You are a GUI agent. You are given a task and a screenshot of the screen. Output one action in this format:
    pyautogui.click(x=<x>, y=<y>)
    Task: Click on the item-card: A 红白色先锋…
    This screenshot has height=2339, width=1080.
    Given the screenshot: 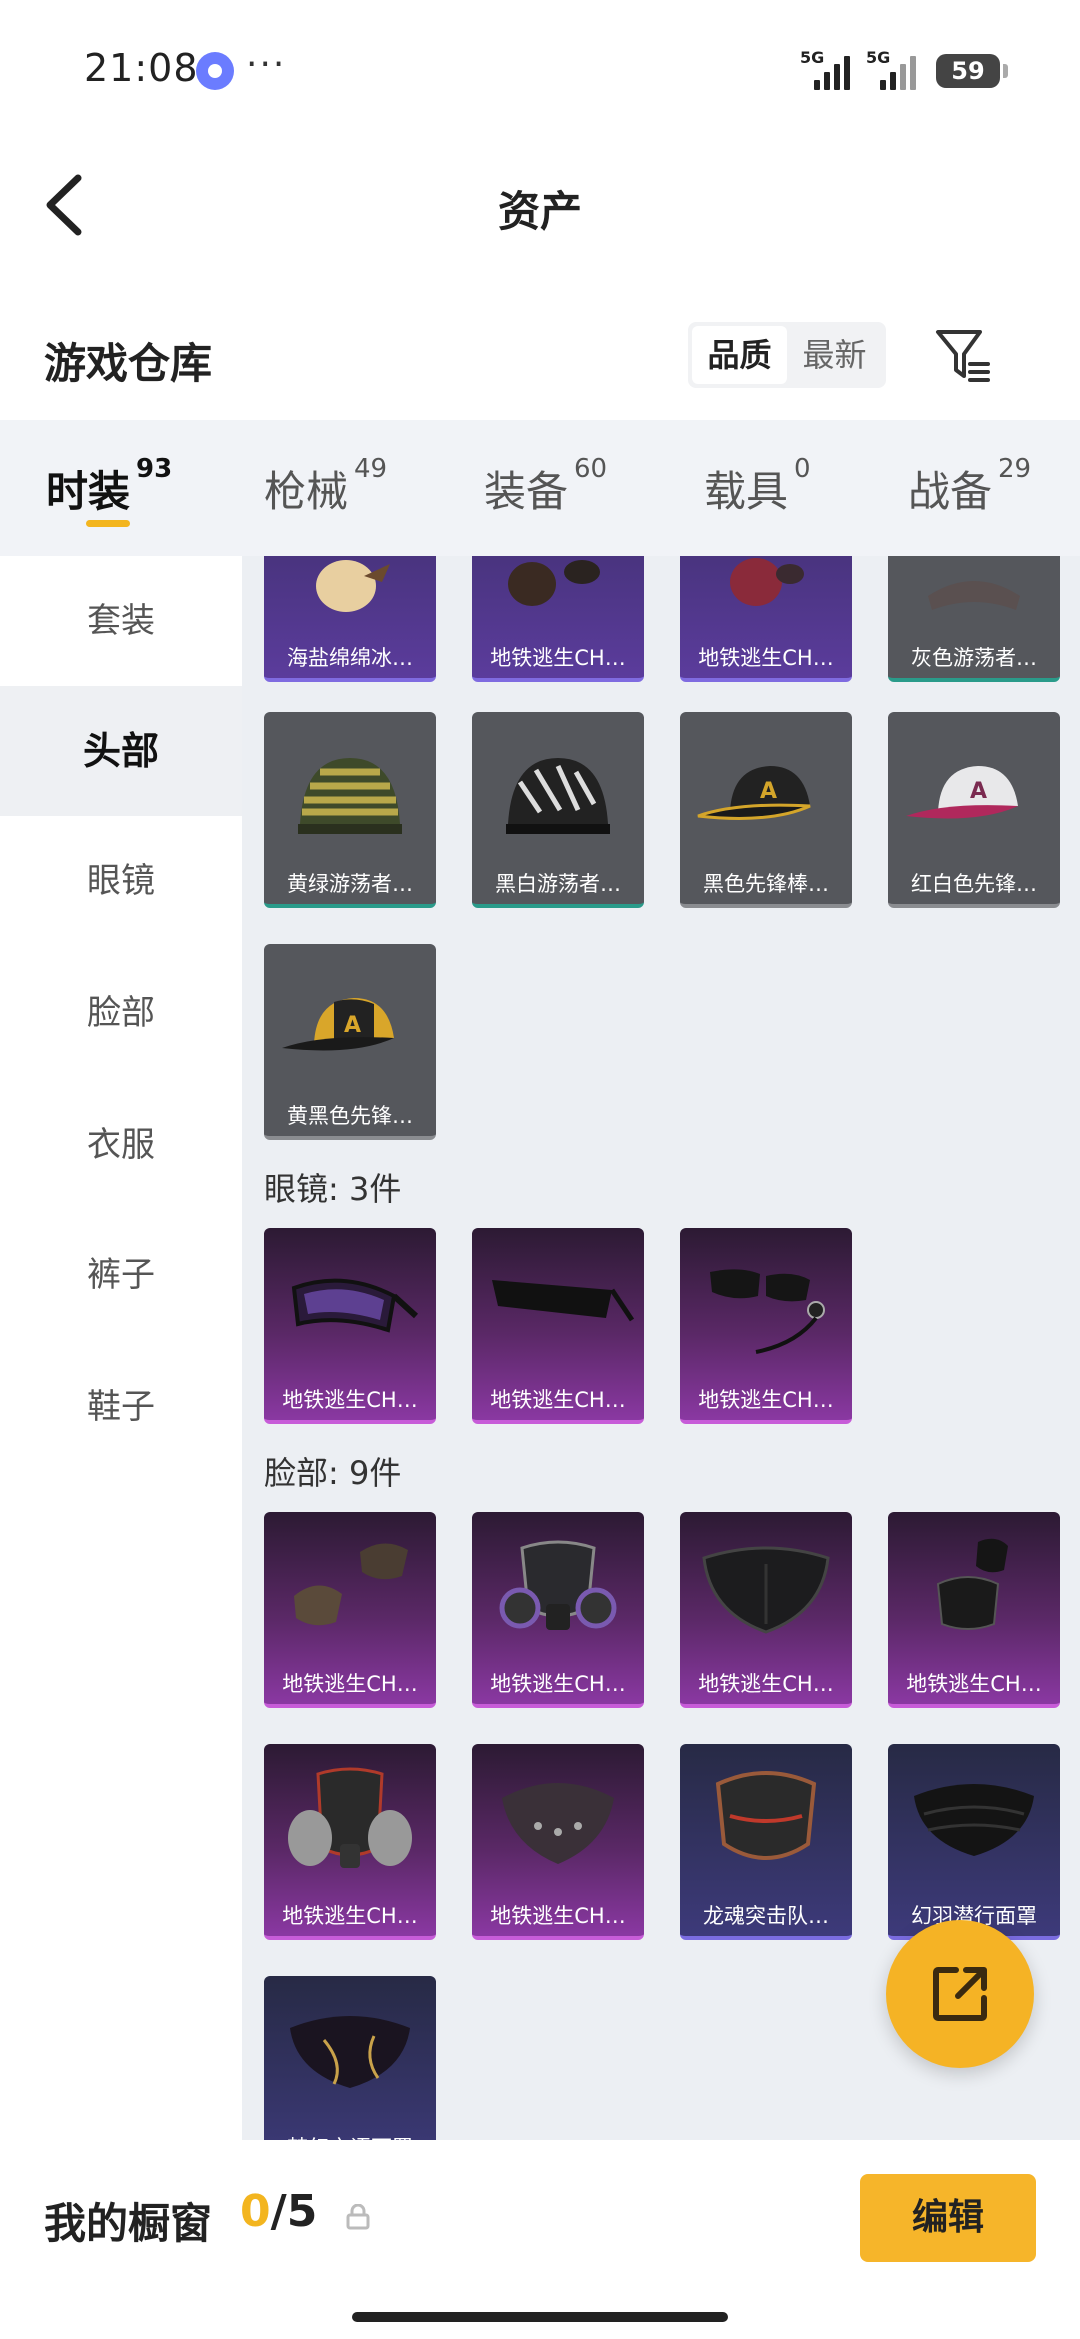 What is the action you would take?
    pyautogui.click(x=974, y=810)
    